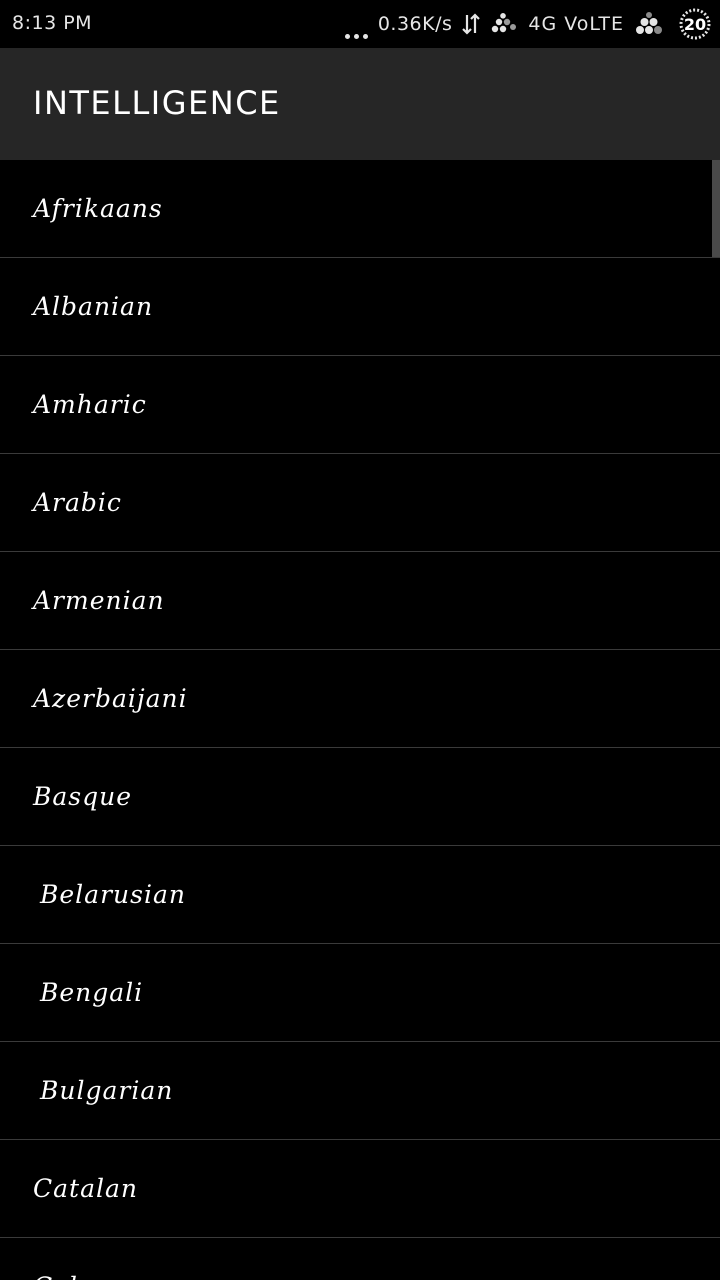 The height and width of the screenshot is (1280, 720). I want to click on list-item-label: Belarusian, so click(113, 894).